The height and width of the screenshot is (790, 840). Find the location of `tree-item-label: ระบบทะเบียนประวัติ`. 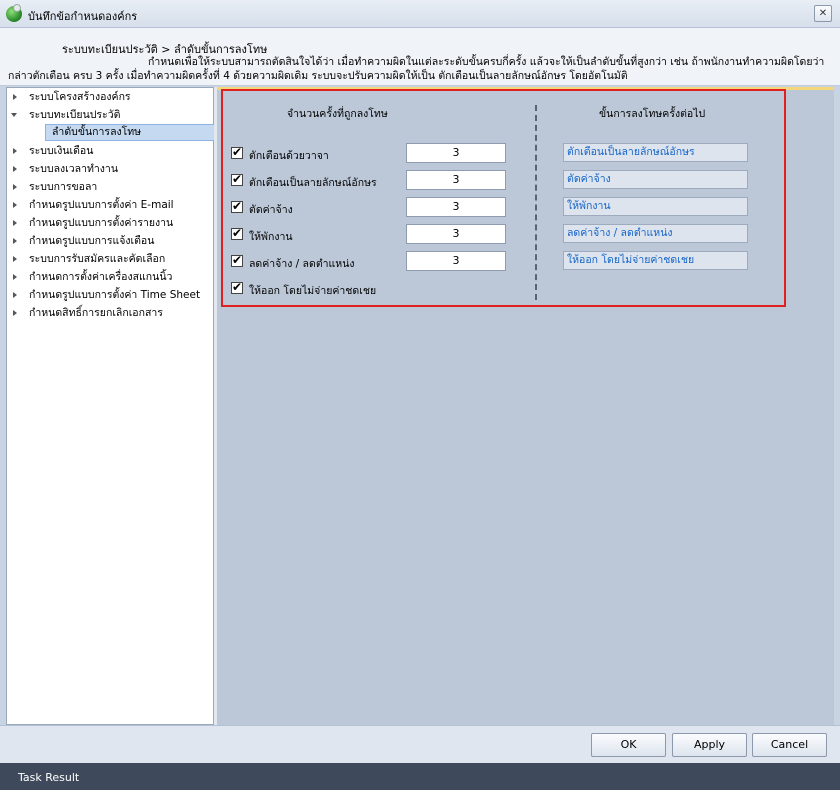

tree-item-label: ระบบทะเบียนประวัติ is located at coordinates (75, 115).